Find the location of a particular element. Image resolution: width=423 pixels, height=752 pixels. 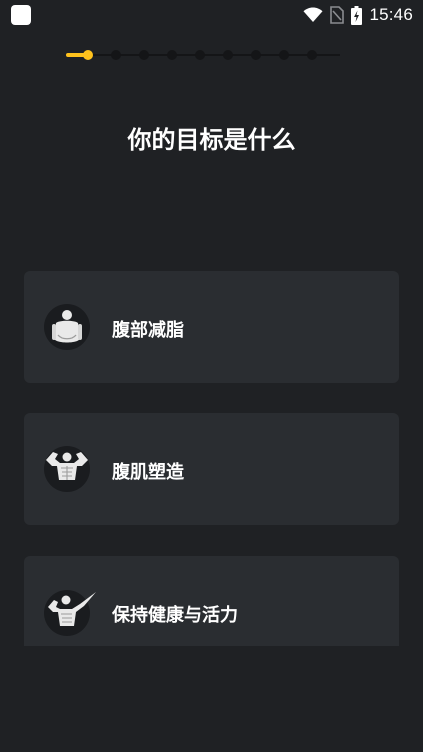

wifi-icon is located at coordinates (313, 15).